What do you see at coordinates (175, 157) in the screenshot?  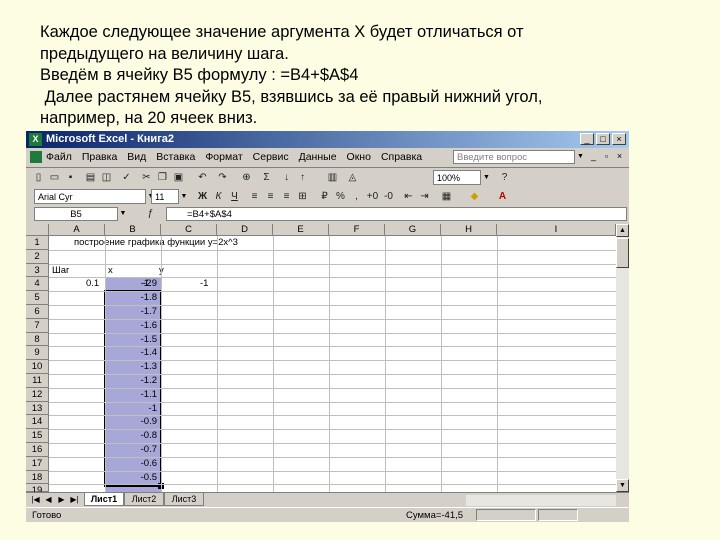 I see `menu-insert: Вставка` at bounding box center [175, 157].